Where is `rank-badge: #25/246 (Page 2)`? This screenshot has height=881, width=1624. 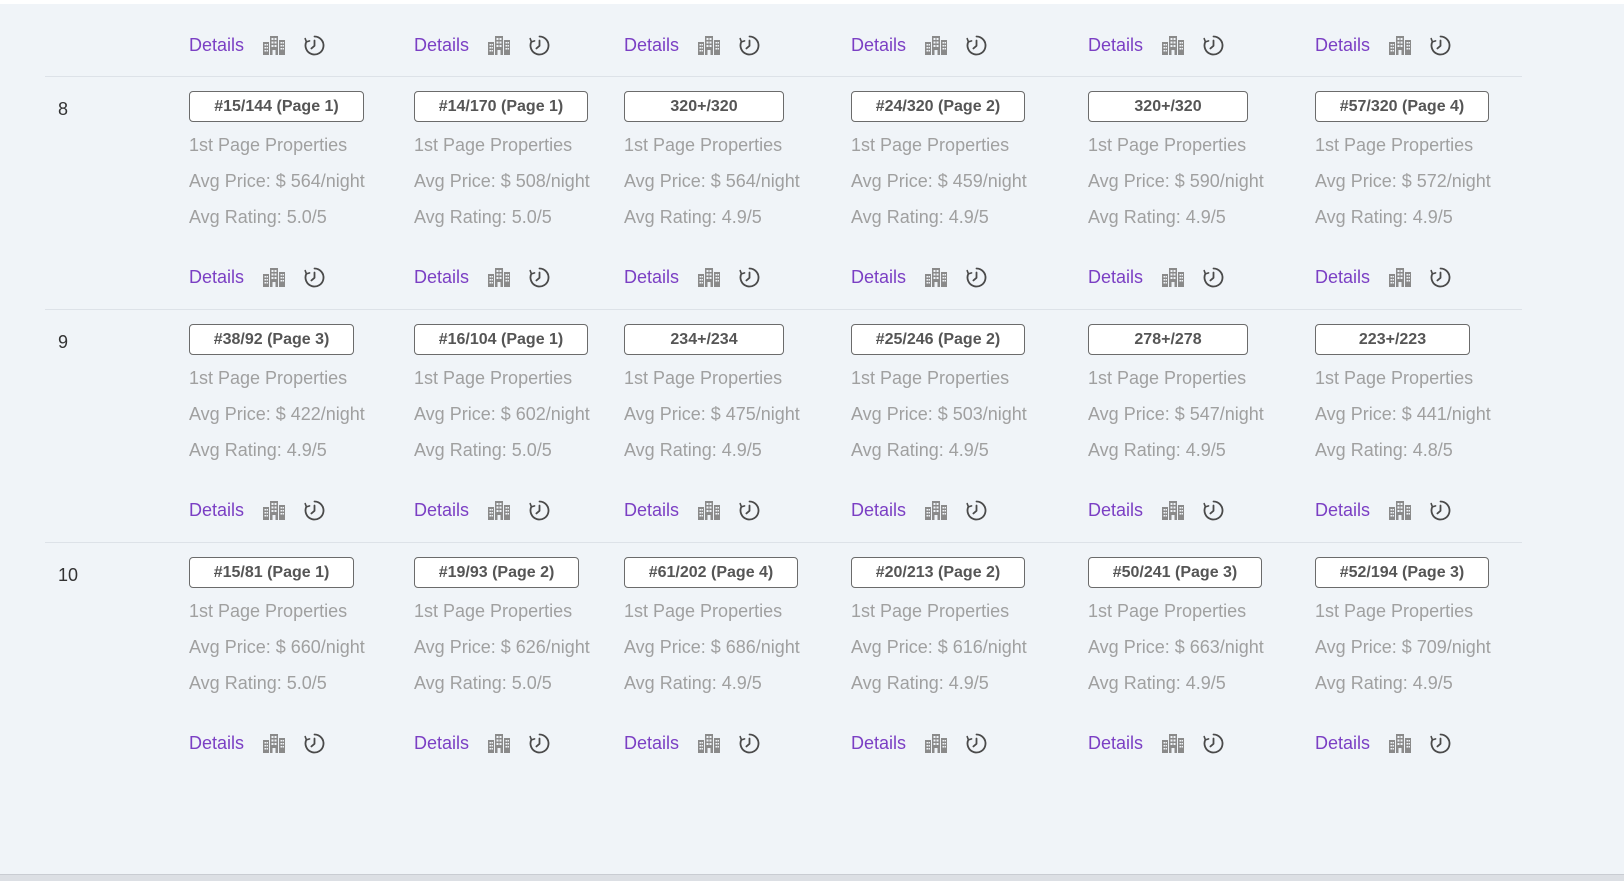
rank-badge: #25/246 (Page 2) is located at coordinates (938, 339).